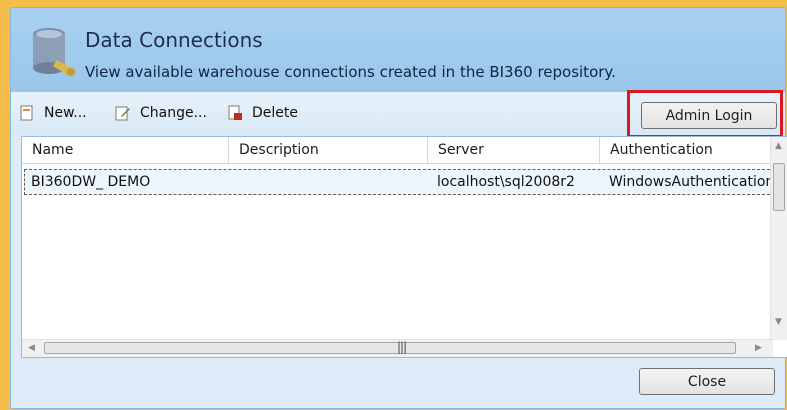 The image size is (787, 410). I want to click on scroll-left-icon: ◀, so click(31, 348).